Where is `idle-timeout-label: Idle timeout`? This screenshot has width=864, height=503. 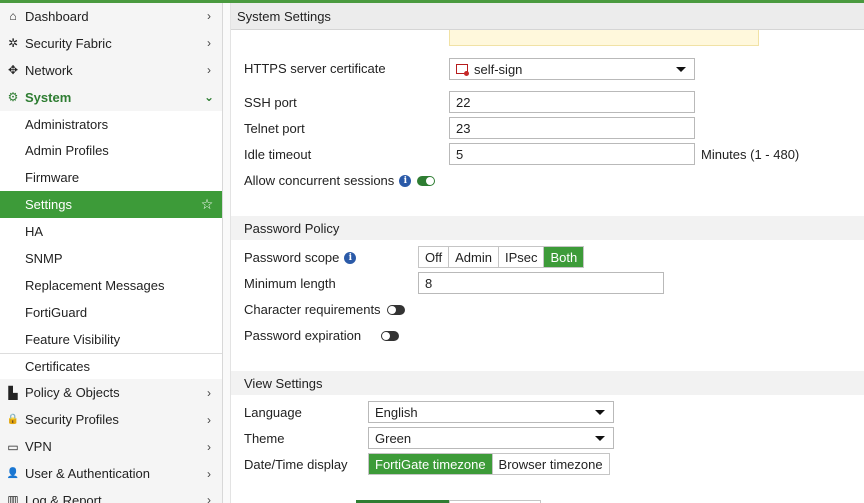 idle-timeout-label: Idle timeout is located at coordinates (278, 154).